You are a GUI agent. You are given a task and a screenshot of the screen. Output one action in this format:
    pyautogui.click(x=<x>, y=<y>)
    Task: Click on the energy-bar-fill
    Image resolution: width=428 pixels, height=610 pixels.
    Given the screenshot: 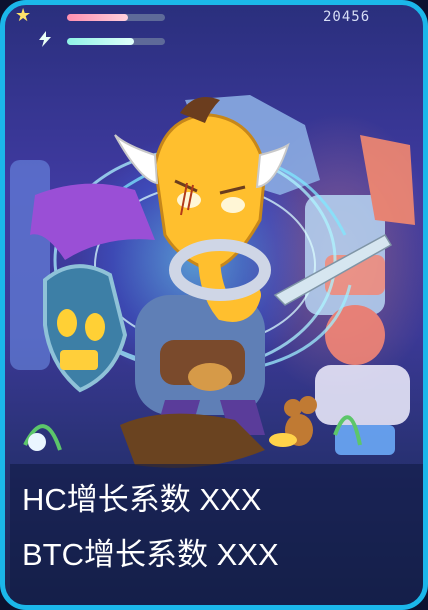 What is the action you would take?
    pyautogui.click(x=100, y=41)
    